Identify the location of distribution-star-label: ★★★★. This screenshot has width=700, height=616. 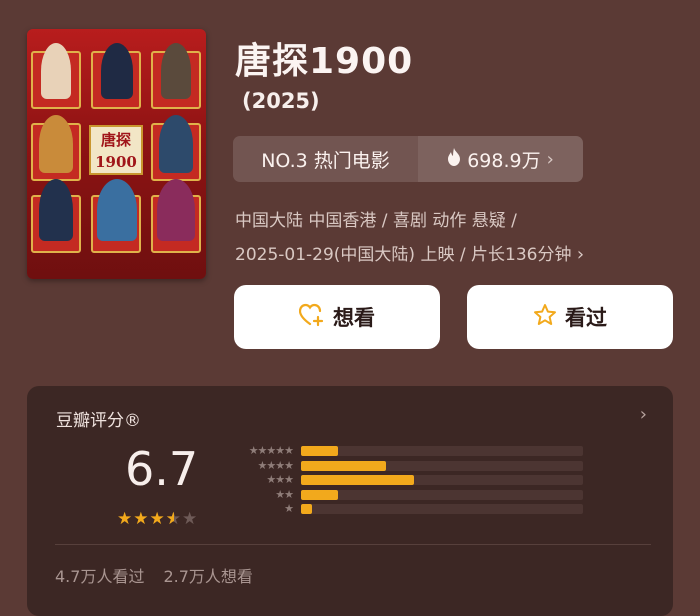
(275, 465).